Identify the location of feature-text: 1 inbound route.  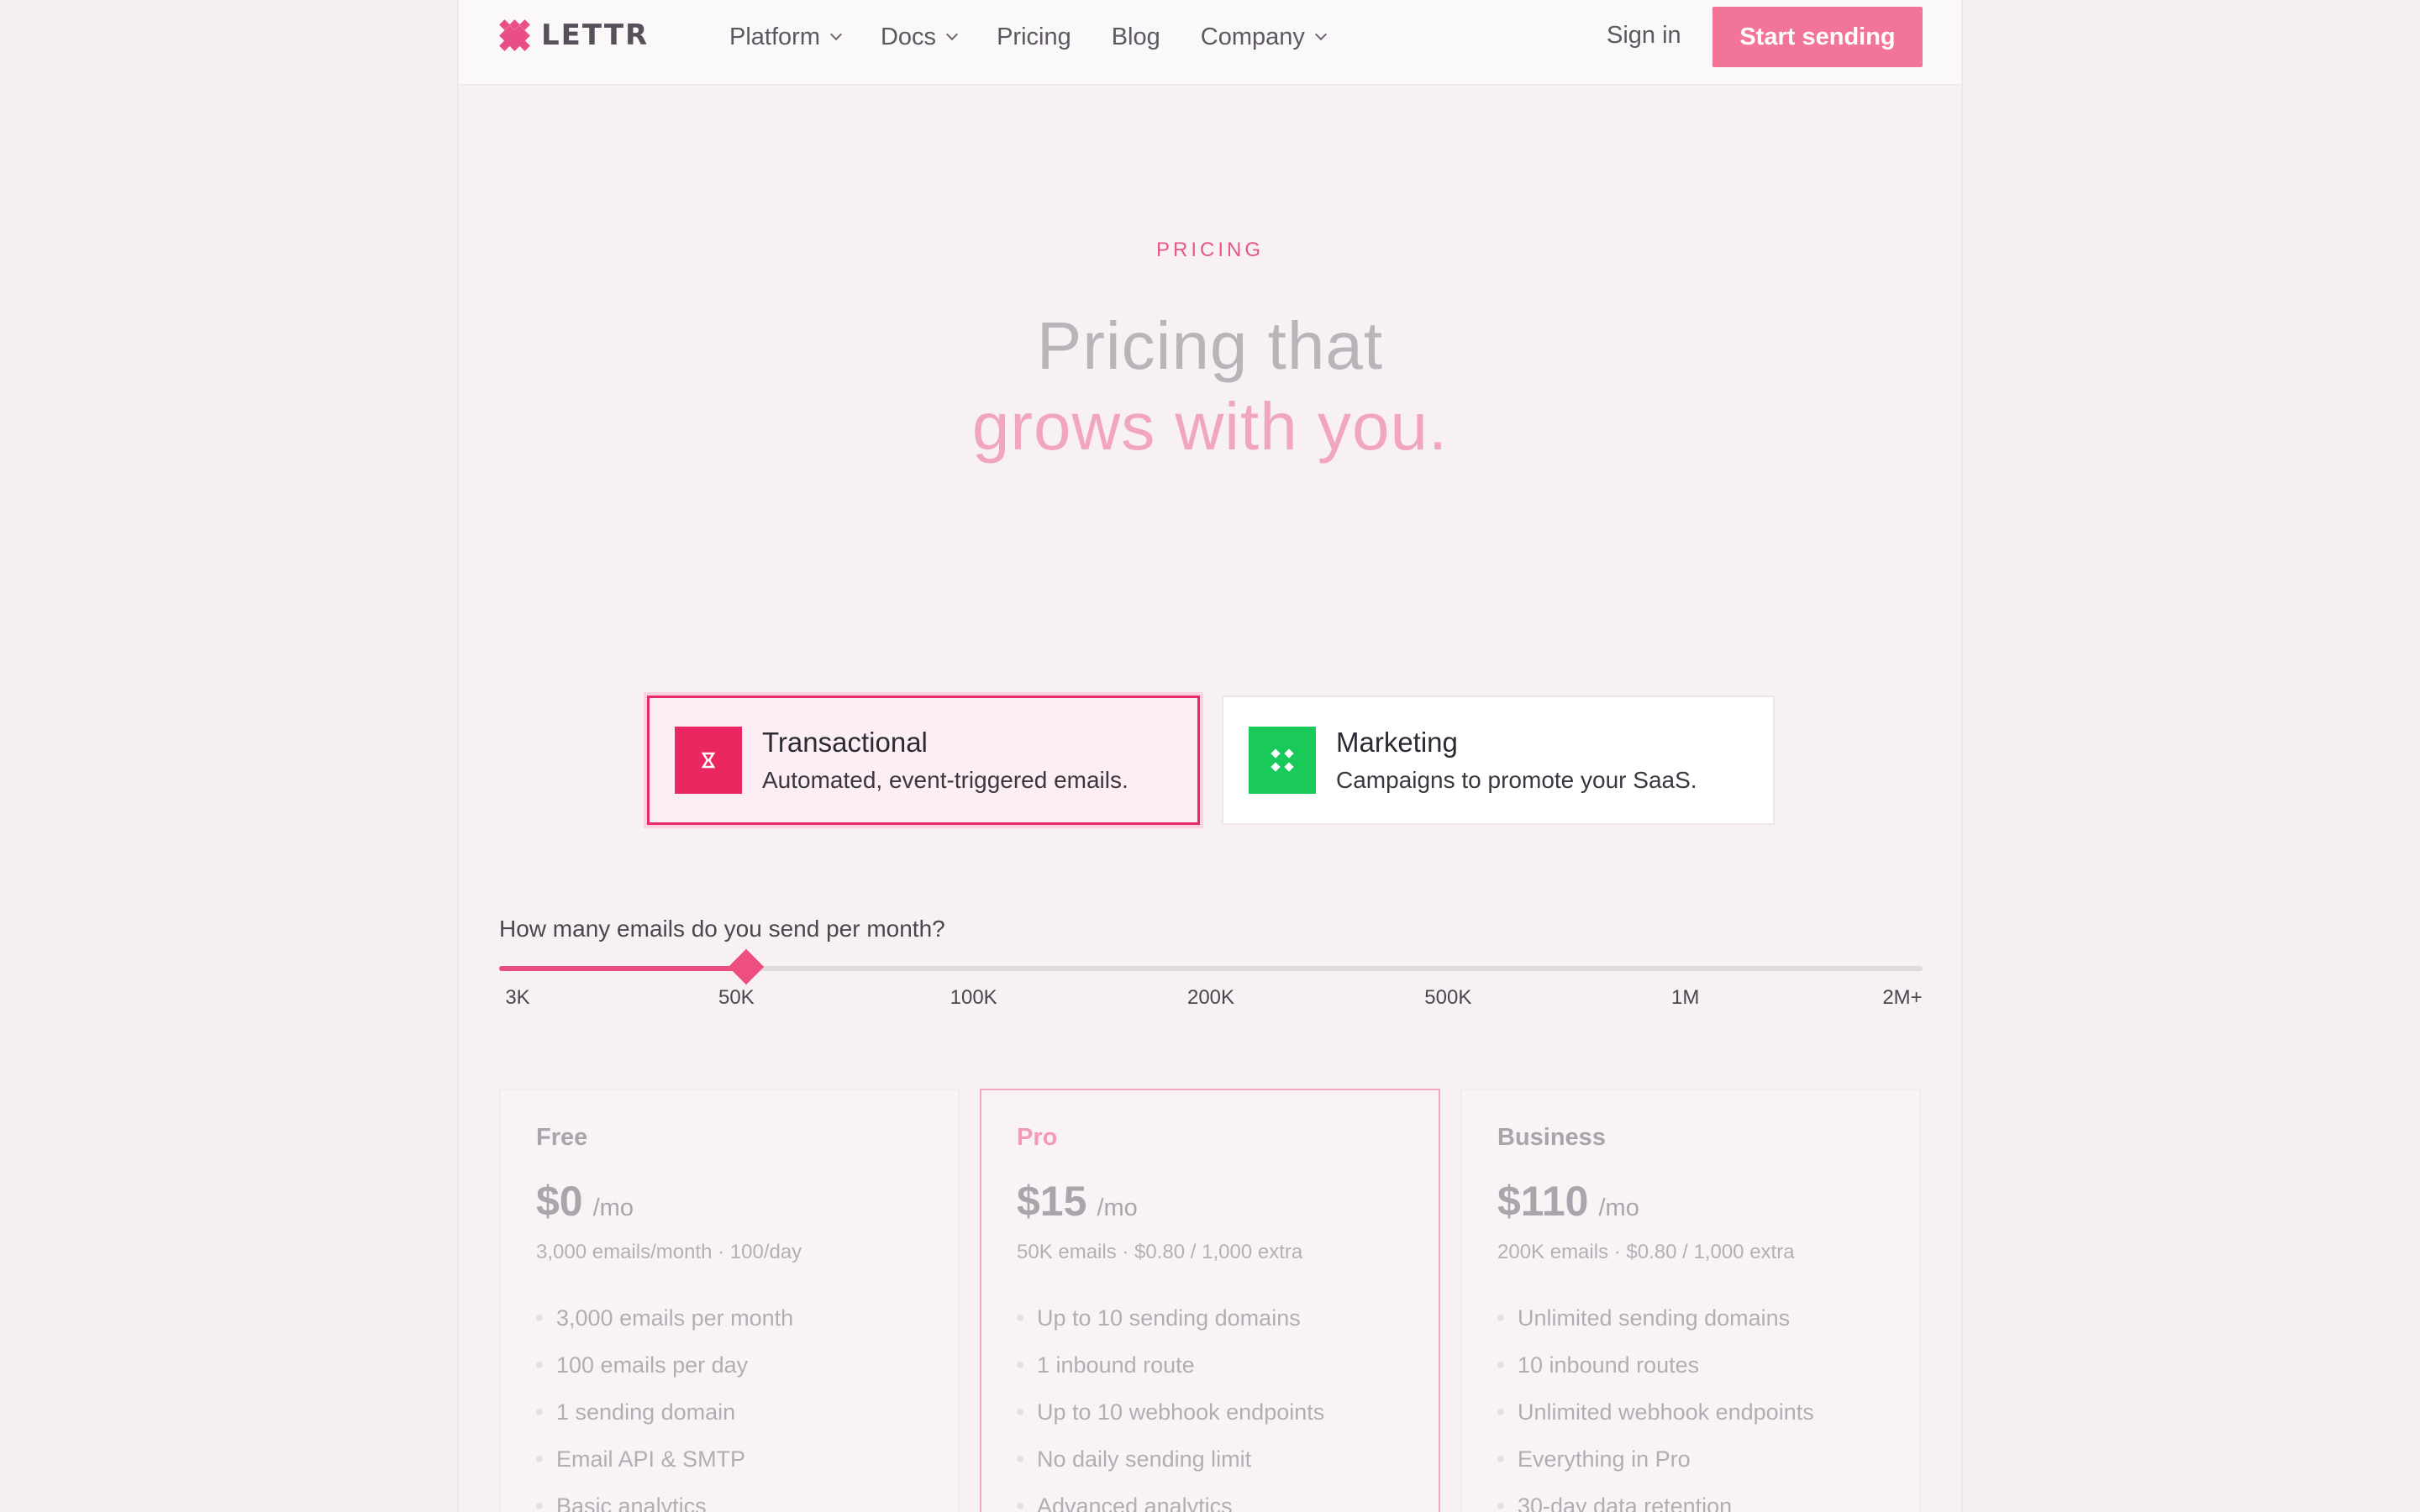
(1116, 1365).